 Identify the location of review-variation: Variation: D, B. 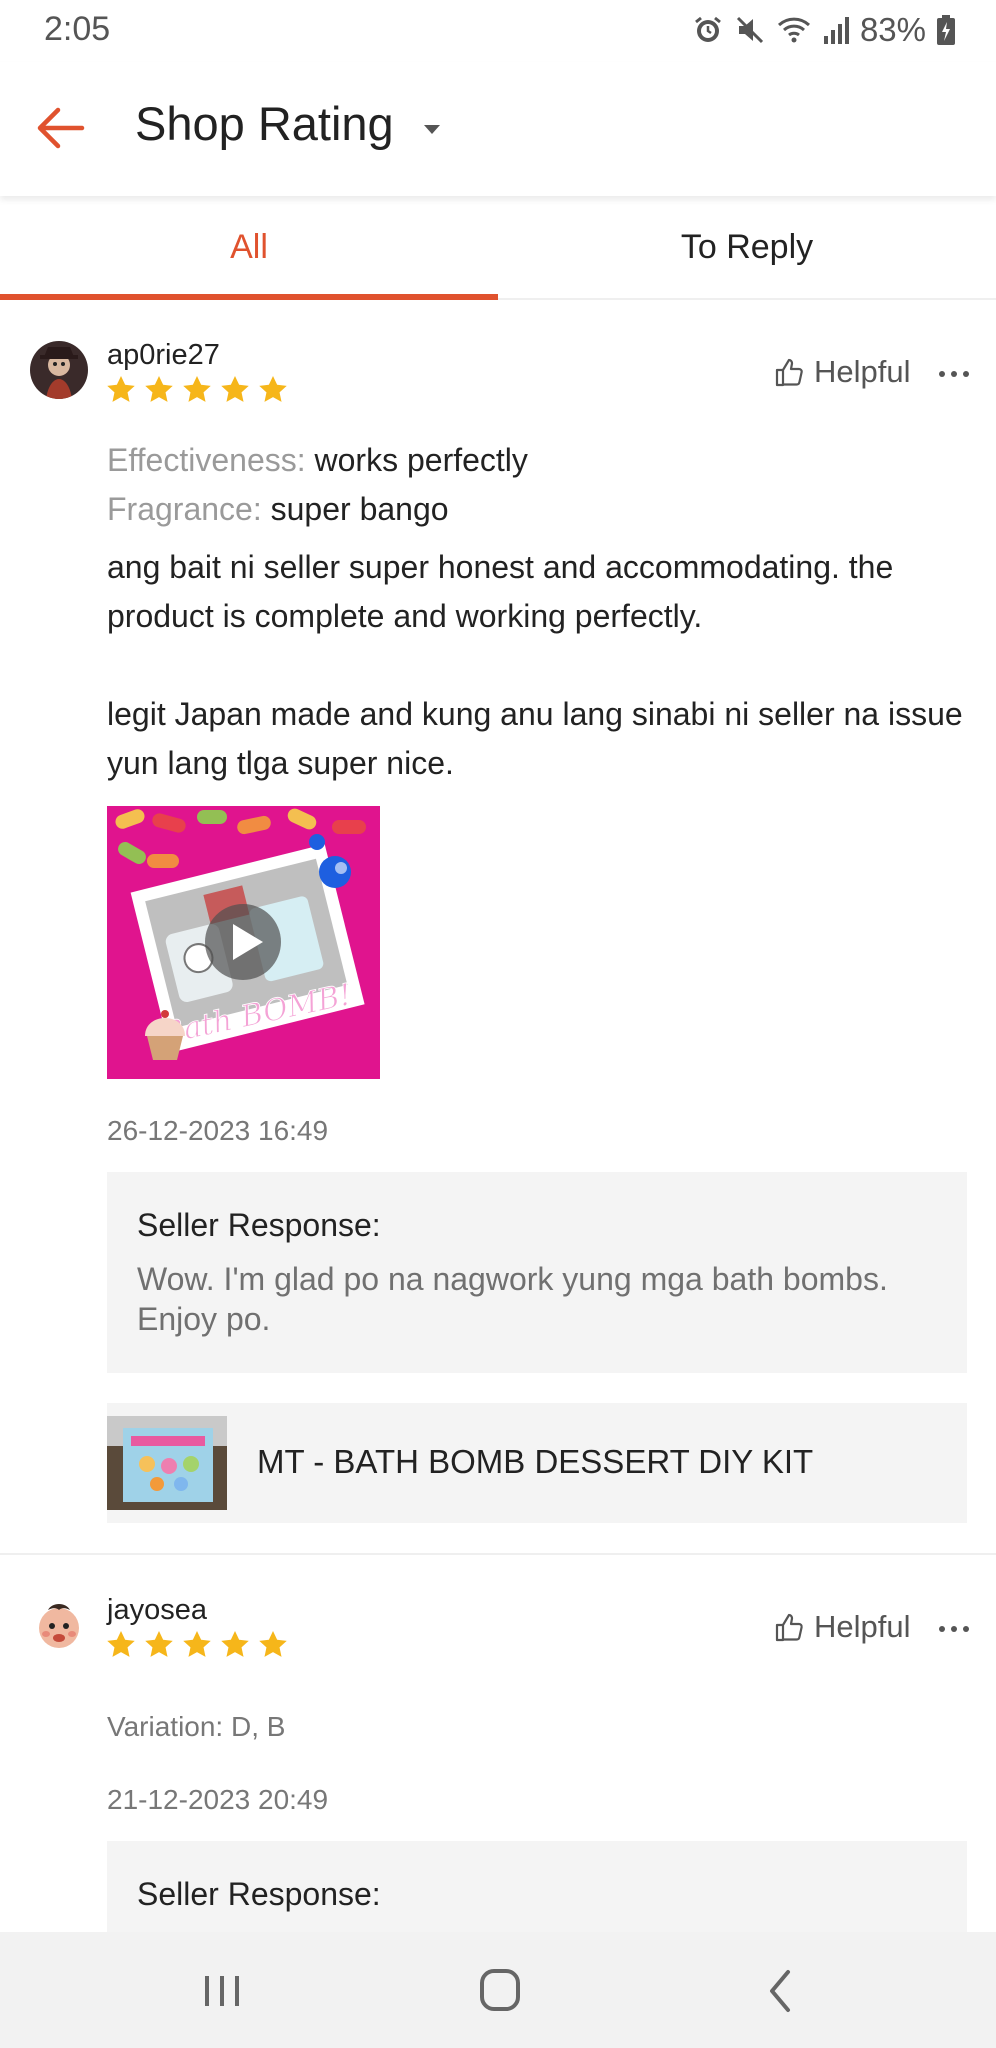
(196, 1726).